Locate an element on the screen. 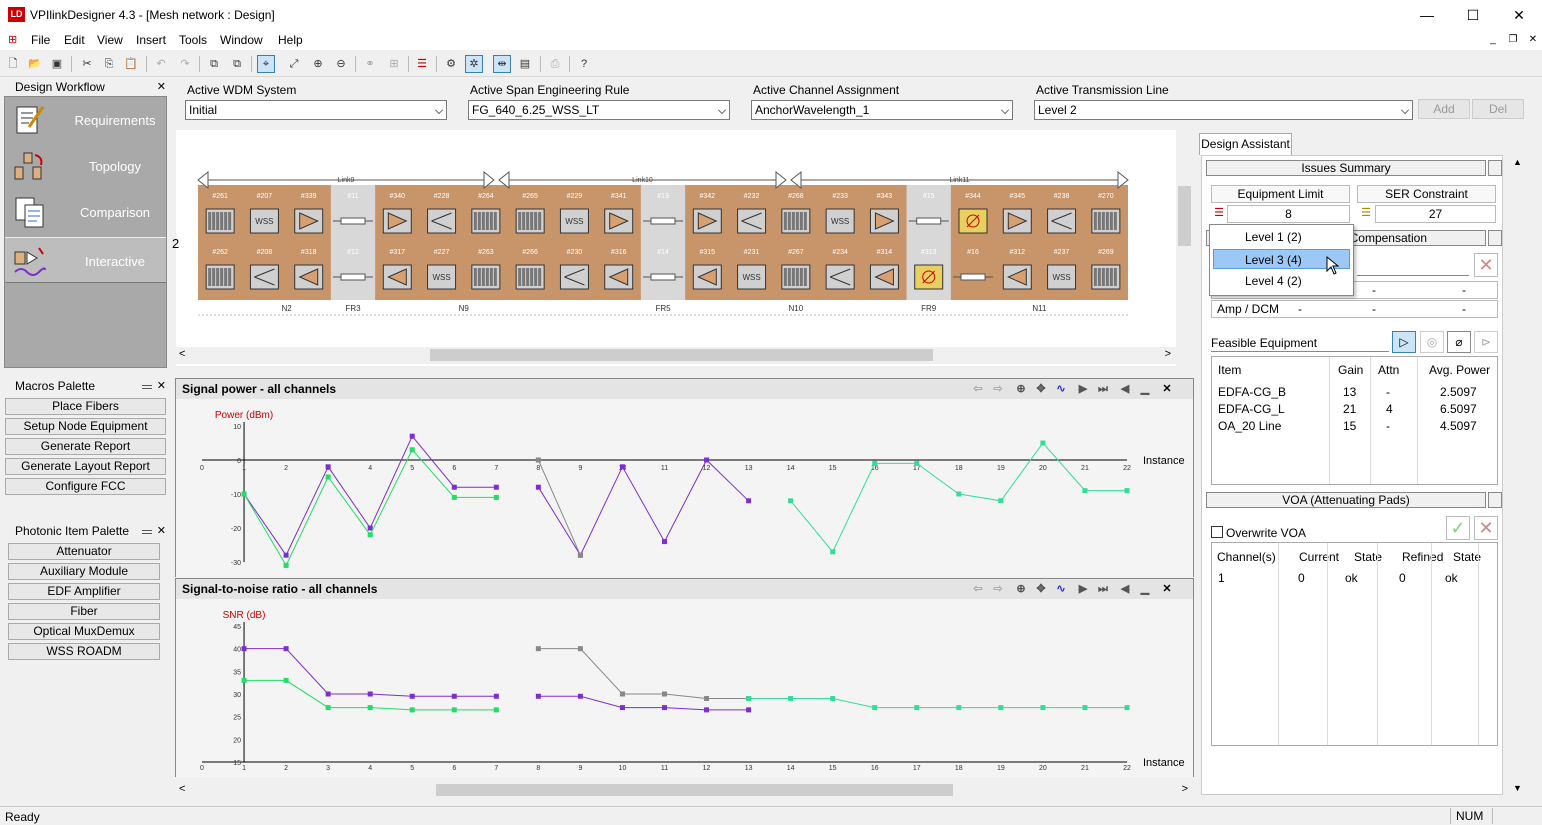  tab-design-assistant: Design Assistant is located at coordinates (1245, 144).